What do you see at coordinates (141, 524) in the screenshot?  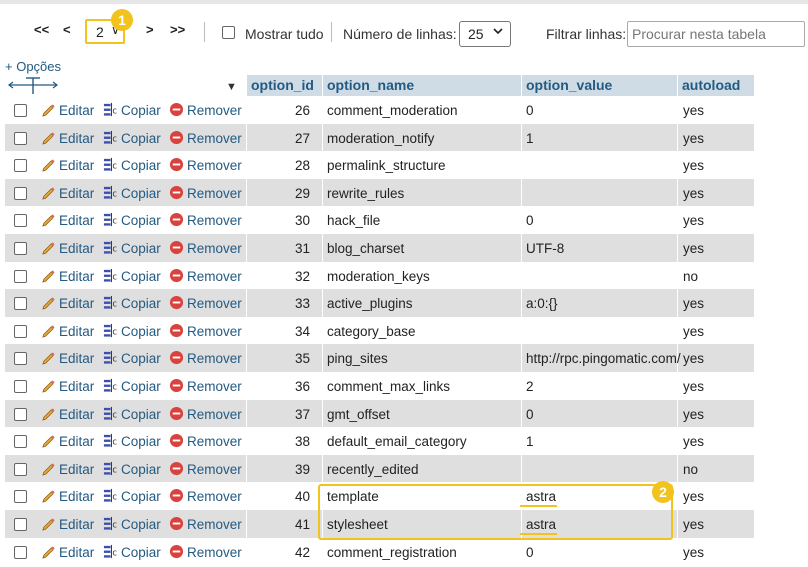 I see `copy-label: Copiar` at bounding box center [141, 524].